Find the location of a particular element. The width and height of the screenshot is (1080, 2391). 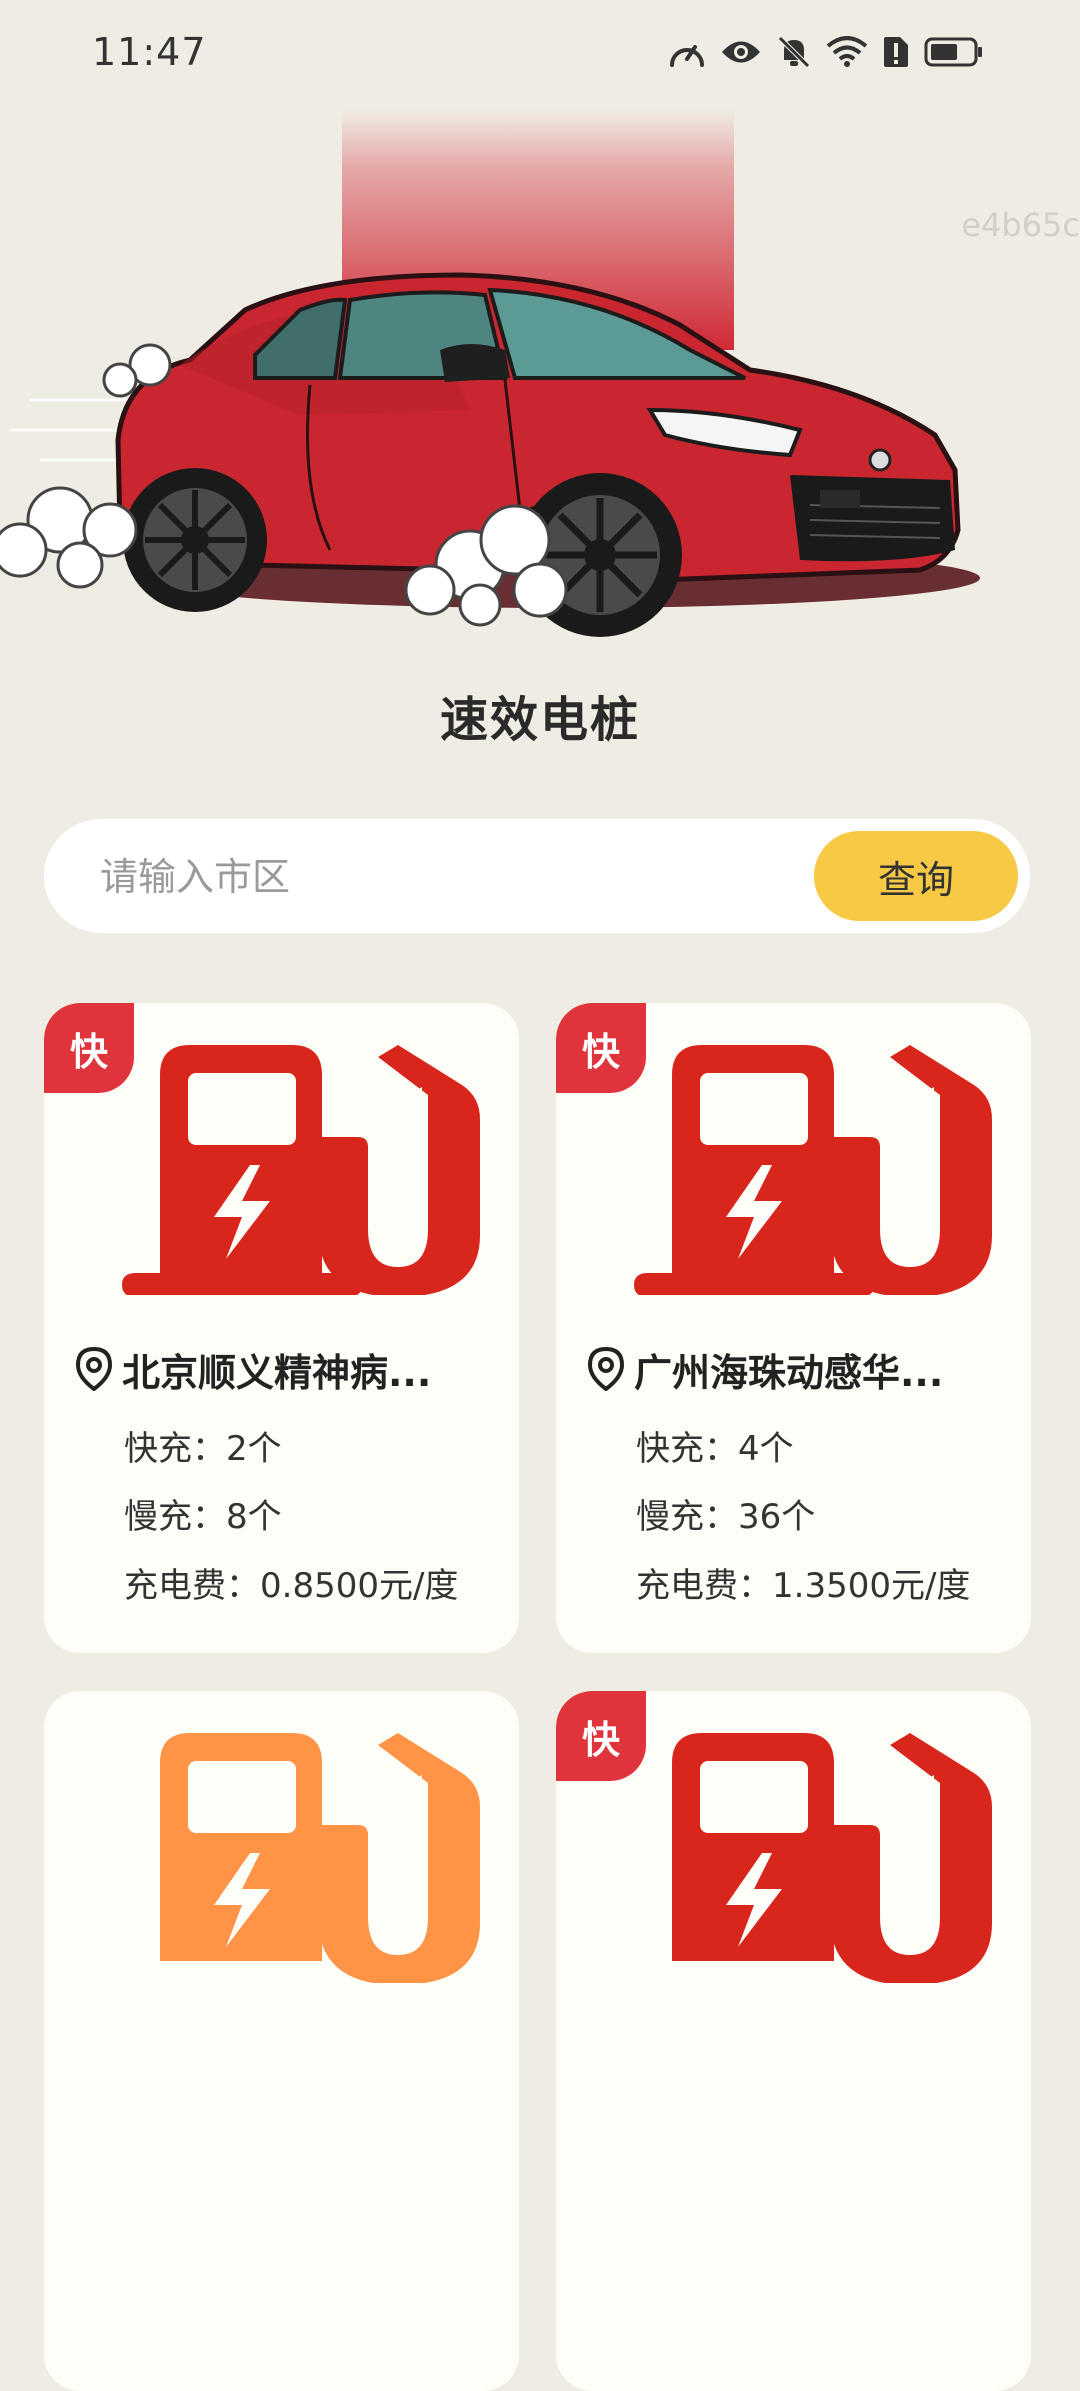

status-icons is located at coordinates (826, 52).